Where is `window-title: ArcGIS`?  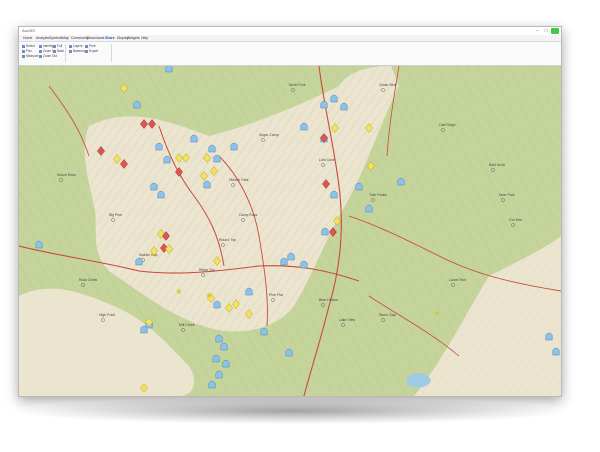 window-title: ArcGIS is located at coordinates (28, 30).